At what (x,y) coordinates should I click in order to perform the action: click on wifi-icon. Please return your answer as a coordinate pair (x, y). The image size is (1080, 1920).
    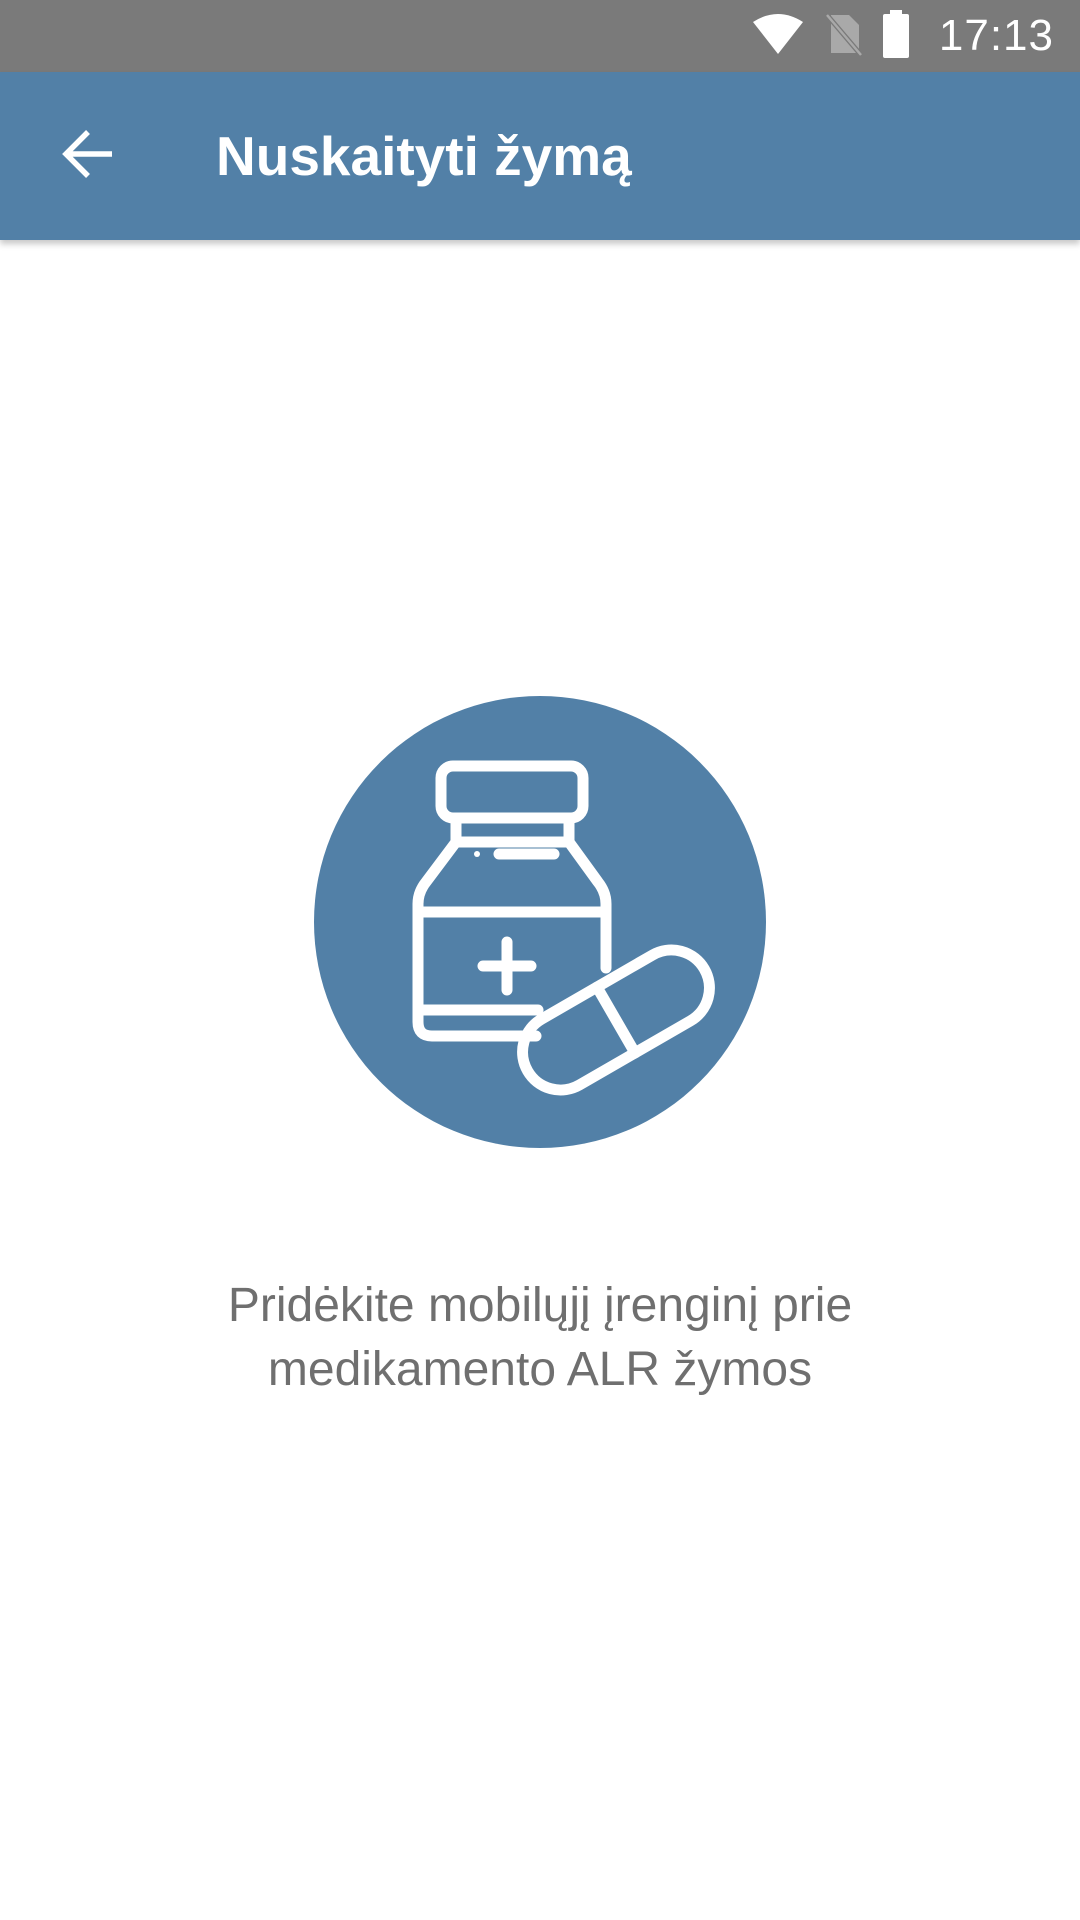
    Looking at the image, I should click on (778, 36).